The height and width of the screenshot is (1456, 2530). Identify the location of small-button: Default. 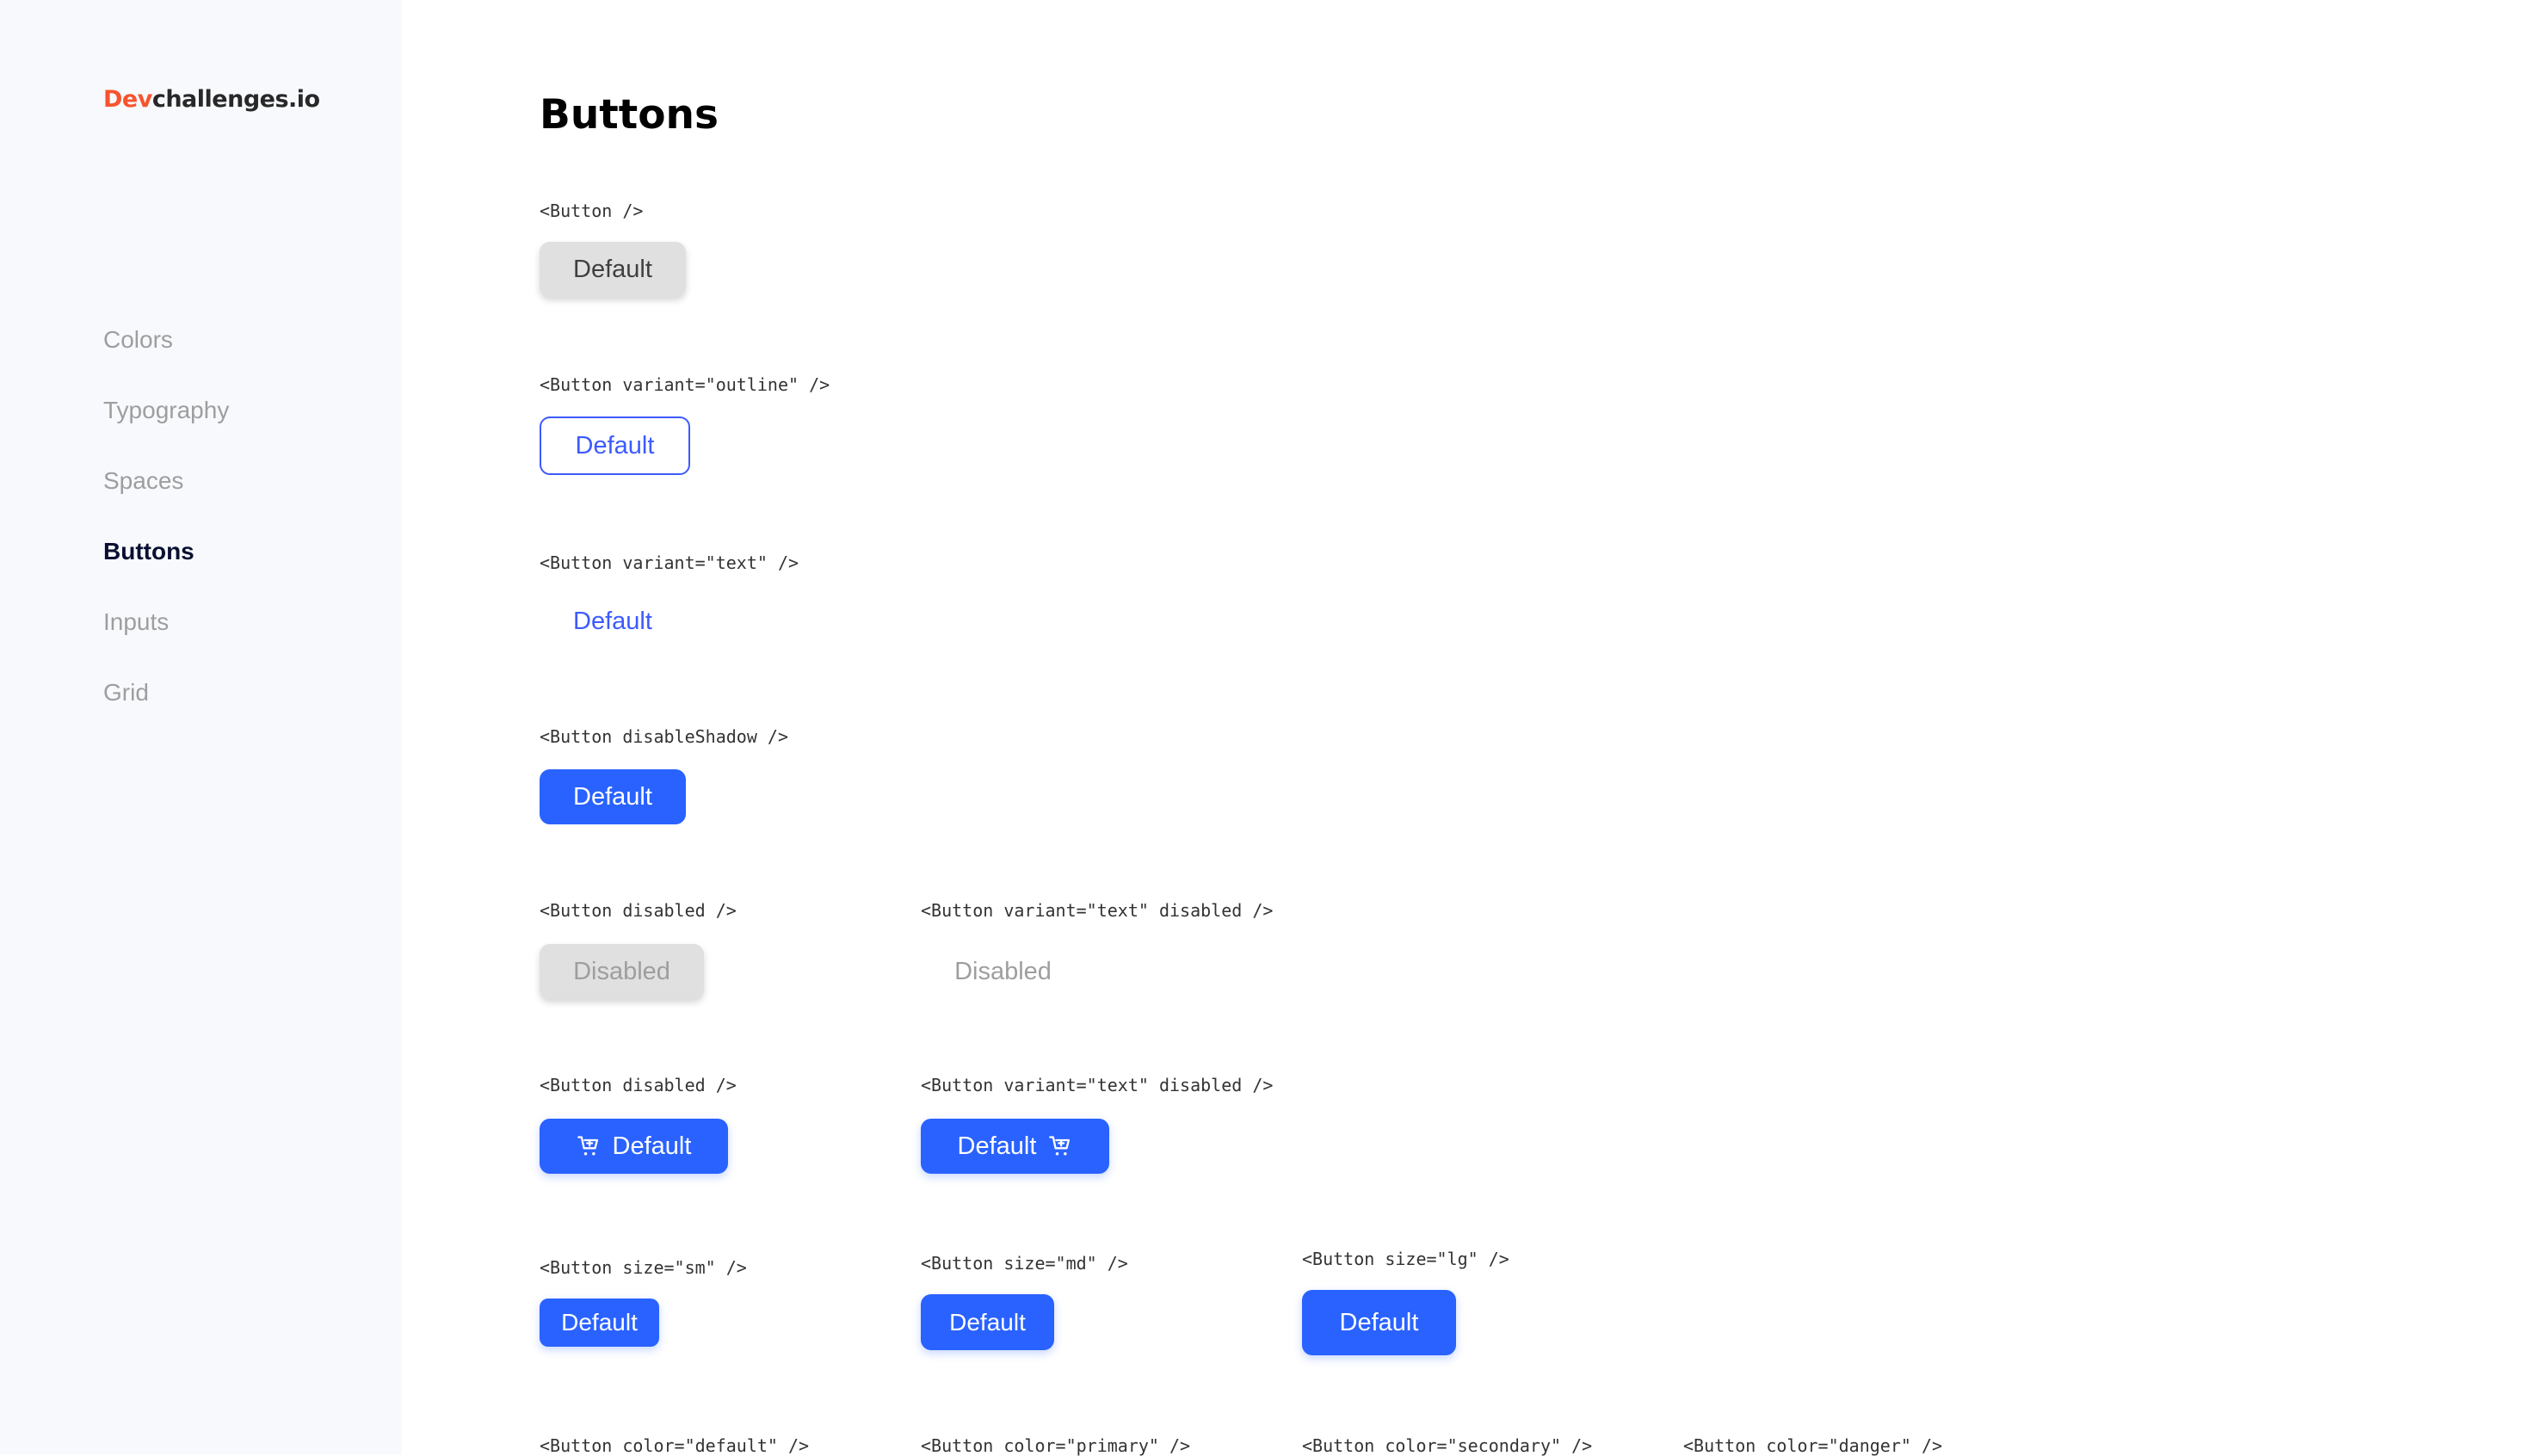
(599, 1323).